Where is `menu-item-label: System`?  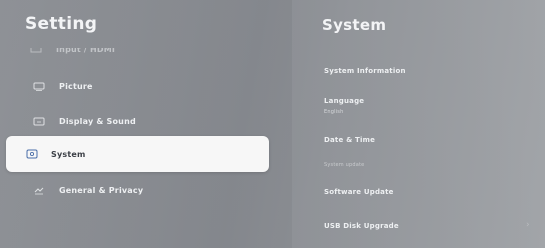 menu-item-label: System is located at coordinates (68, 154).